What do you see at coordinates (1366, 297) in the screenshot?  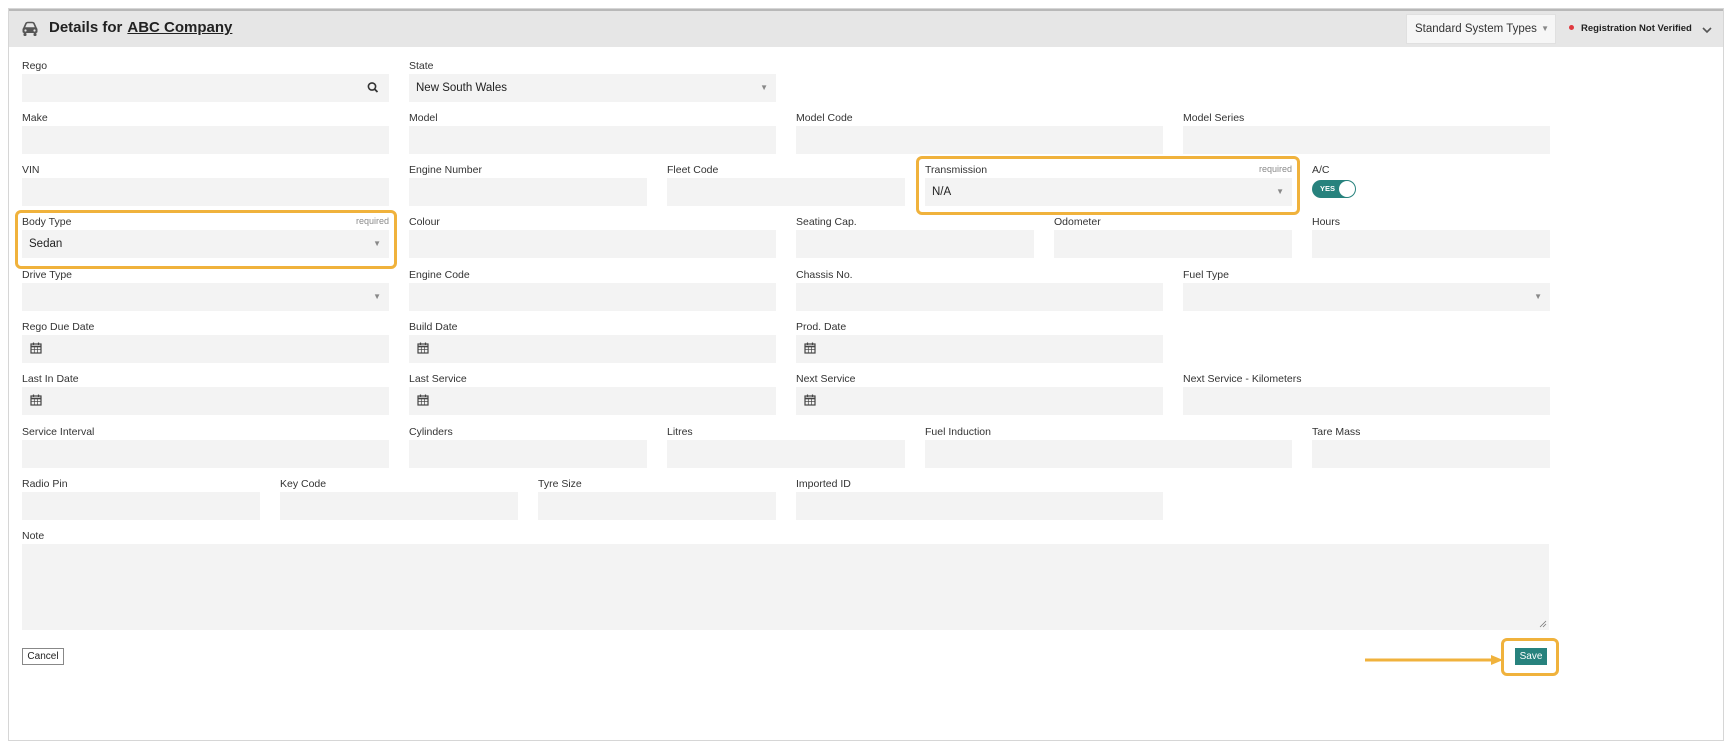 I see `fuel-type-select: ▼` at bounding box center [1366, 297].